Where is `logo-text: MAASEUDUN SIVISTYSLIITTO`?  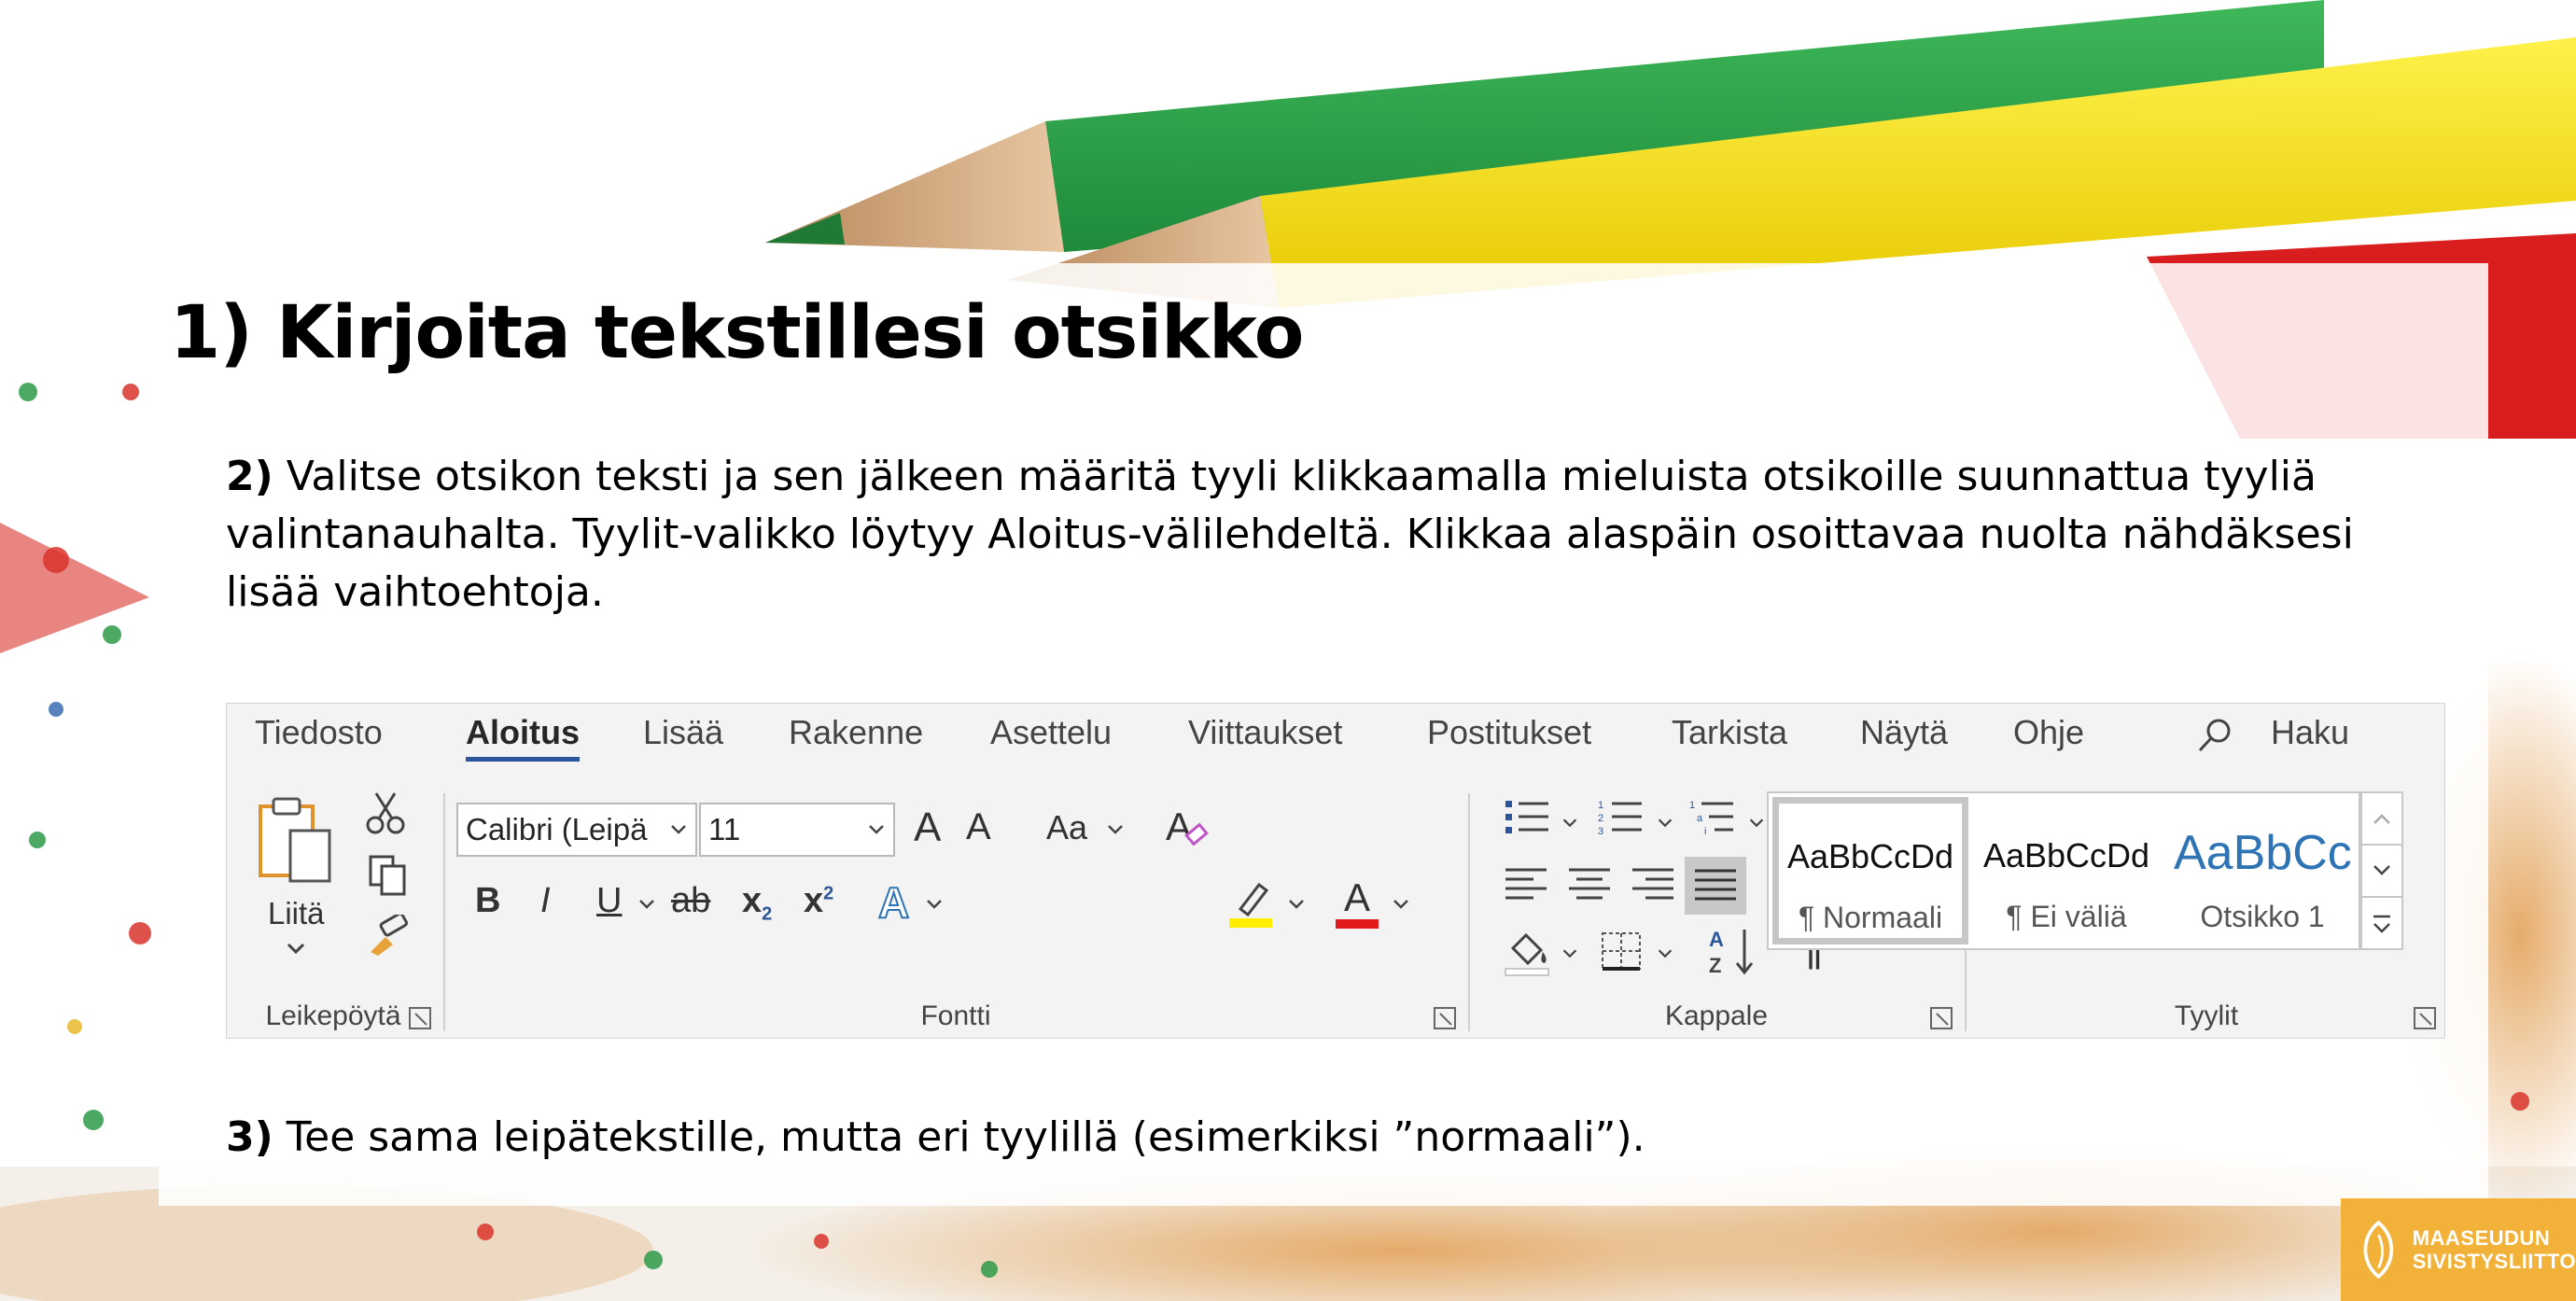
logo-text: MAASEUDUN SIVISTYSLIITTO is located at coordinates (2494, 1249).